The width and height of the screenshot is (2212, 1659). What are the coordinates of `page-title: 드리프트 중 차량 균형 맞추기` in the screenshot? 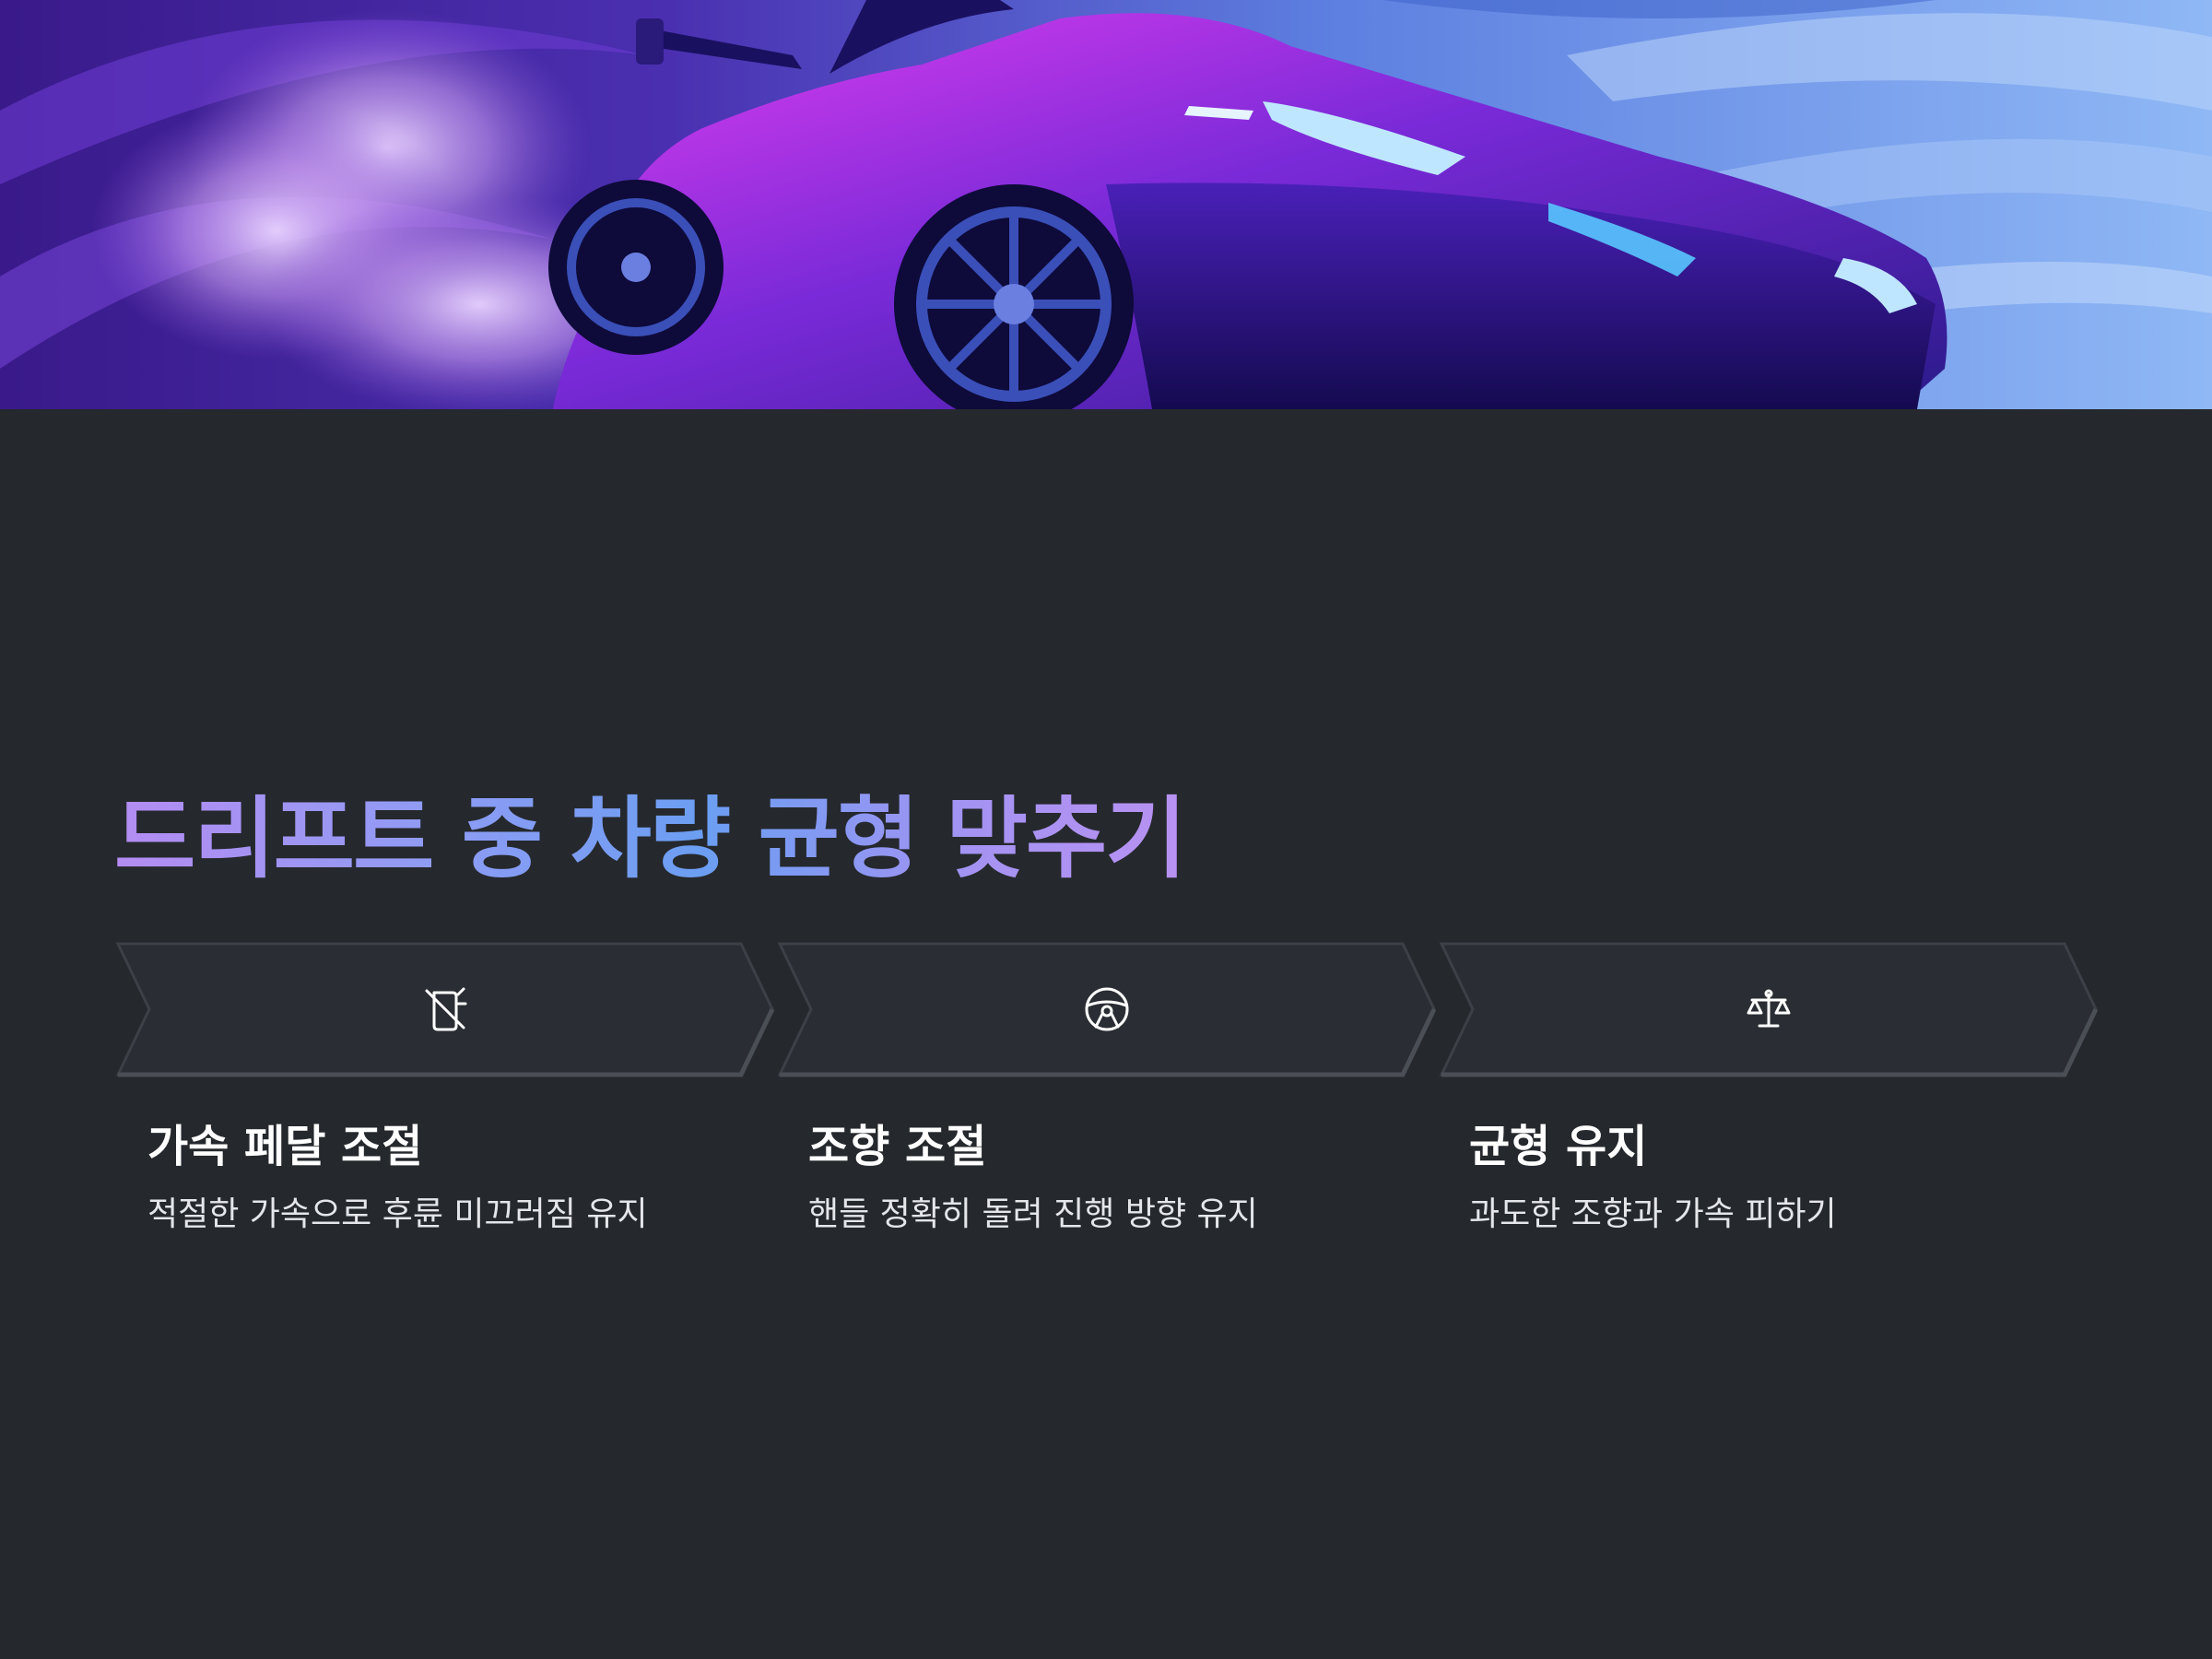 It's located at (650, 838).